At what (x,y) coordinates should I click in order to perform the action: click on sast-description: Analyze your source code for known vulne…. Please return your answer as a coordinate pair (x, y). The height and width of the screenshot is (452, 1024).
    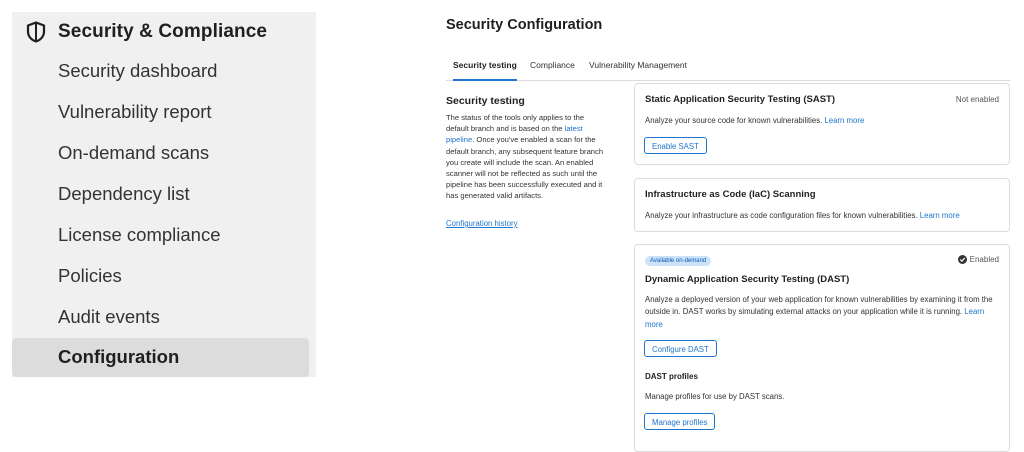
    Looking at the image, I should click on (822, 121).